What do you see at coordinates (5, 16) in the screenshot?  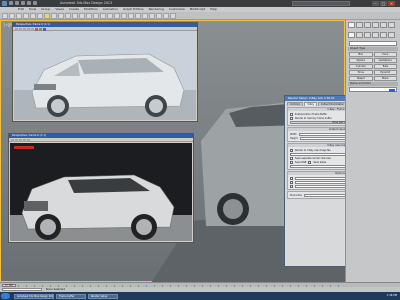 I see `undo-button` at bounding box center [5, 16].